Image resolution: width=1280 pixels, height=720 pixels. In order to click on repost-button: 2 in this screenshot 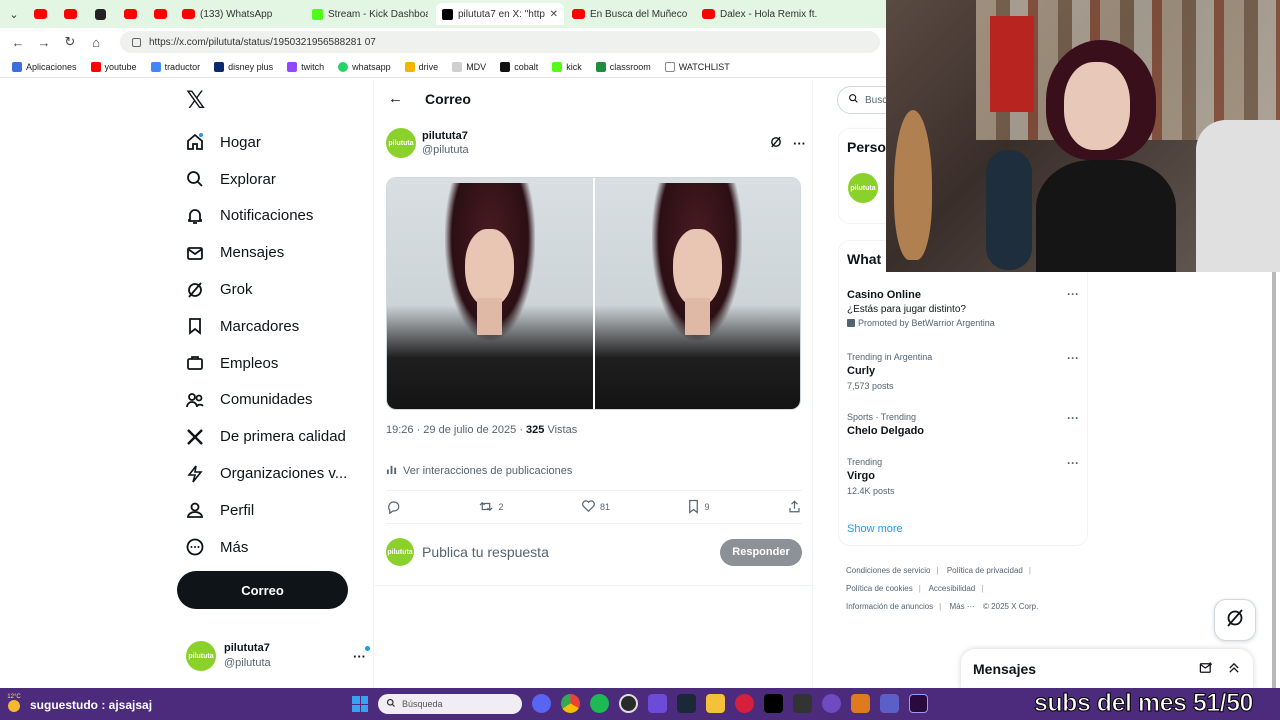, I will do `click(491, 507)`.